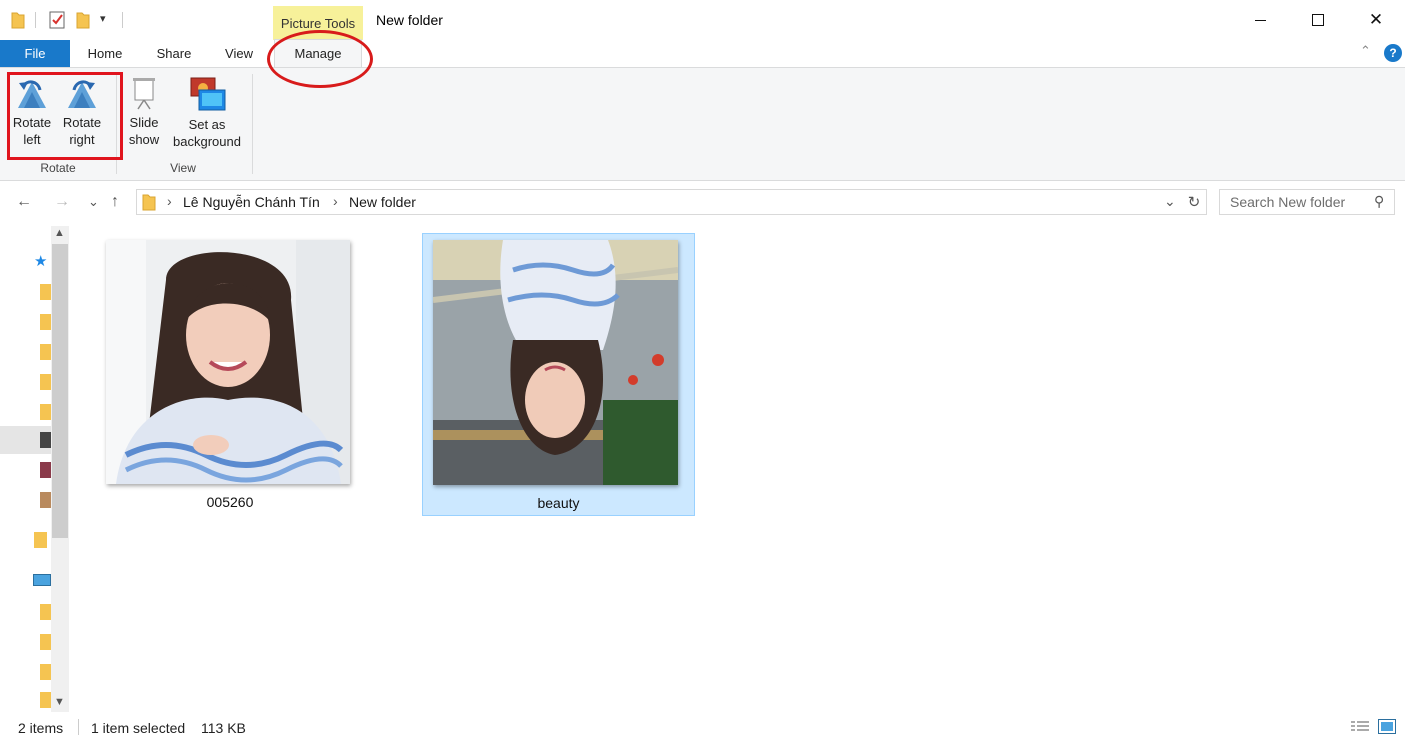  What do you see at coordinates (115, 202) in the screenshot?
I see `up-icon: ↑` at bounding box center [115, 202].